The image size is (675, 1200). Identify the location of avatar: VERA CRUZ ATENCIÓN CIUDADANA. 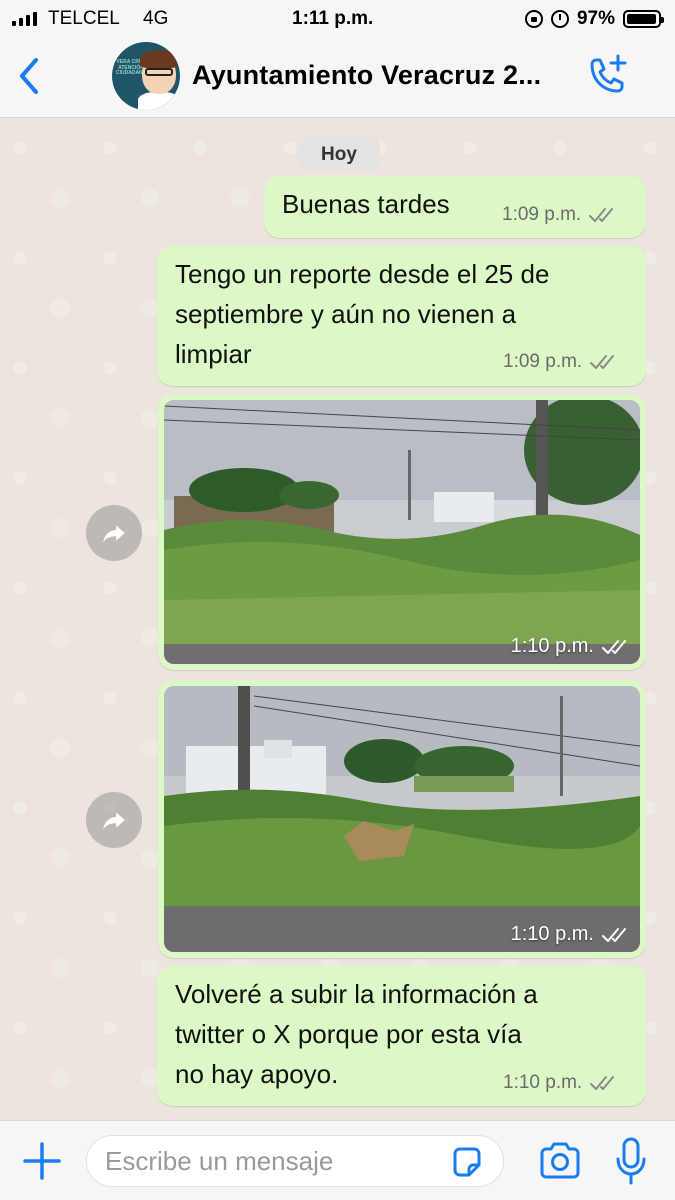
(146, 76).